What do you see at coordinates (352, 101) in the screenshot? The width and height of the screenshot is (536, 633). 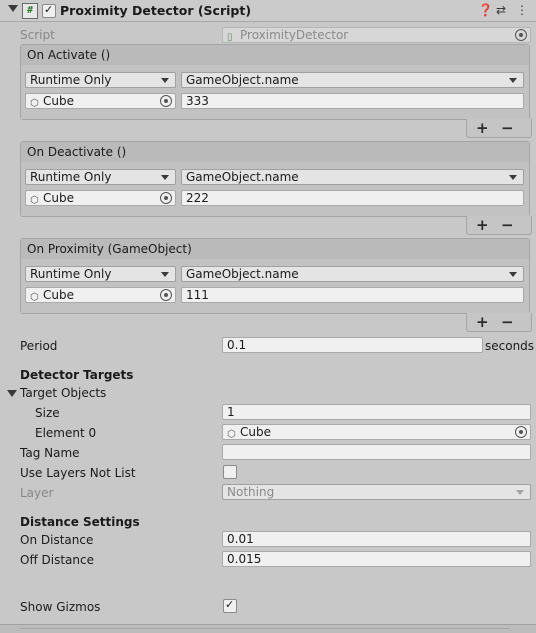 I see `event-argument-input: 333` at bounding box center [352, 101].